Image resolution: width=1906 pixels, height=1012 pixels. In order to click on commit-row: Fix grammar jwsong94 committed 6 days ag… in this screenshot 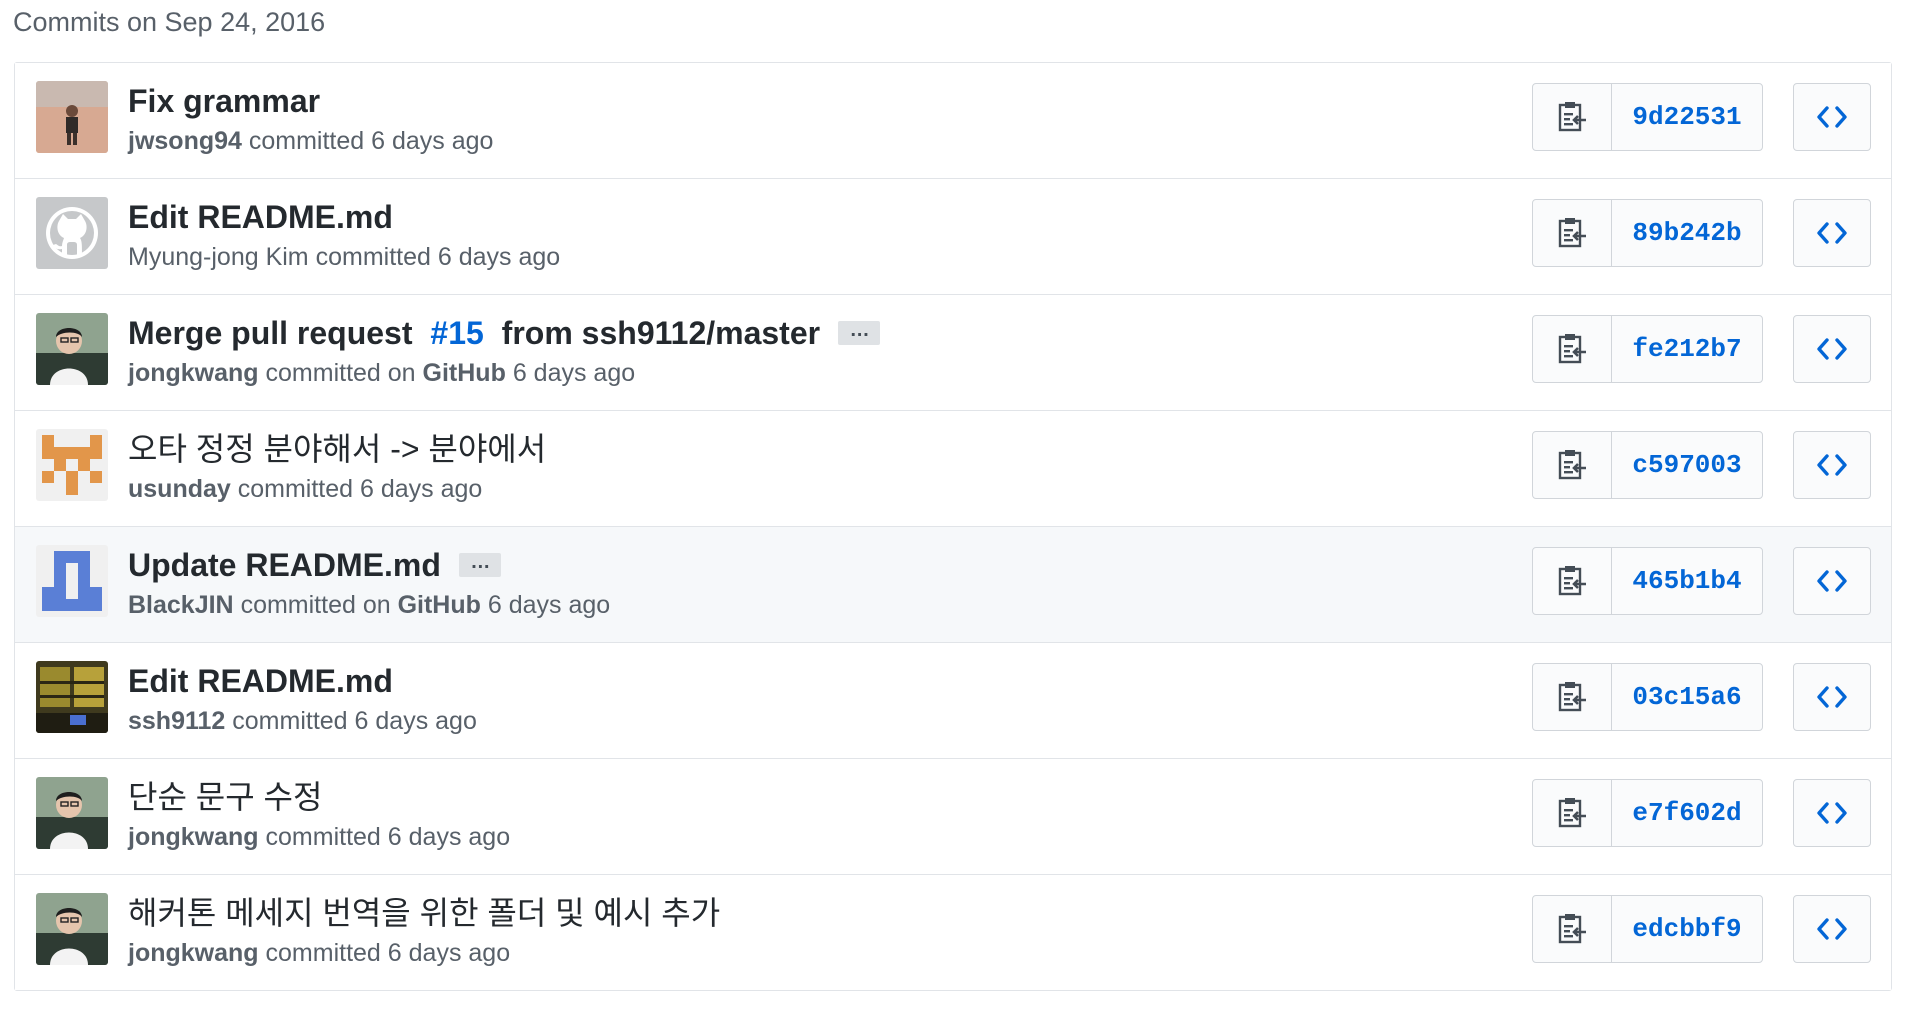, I will do `click(953, 120)`.